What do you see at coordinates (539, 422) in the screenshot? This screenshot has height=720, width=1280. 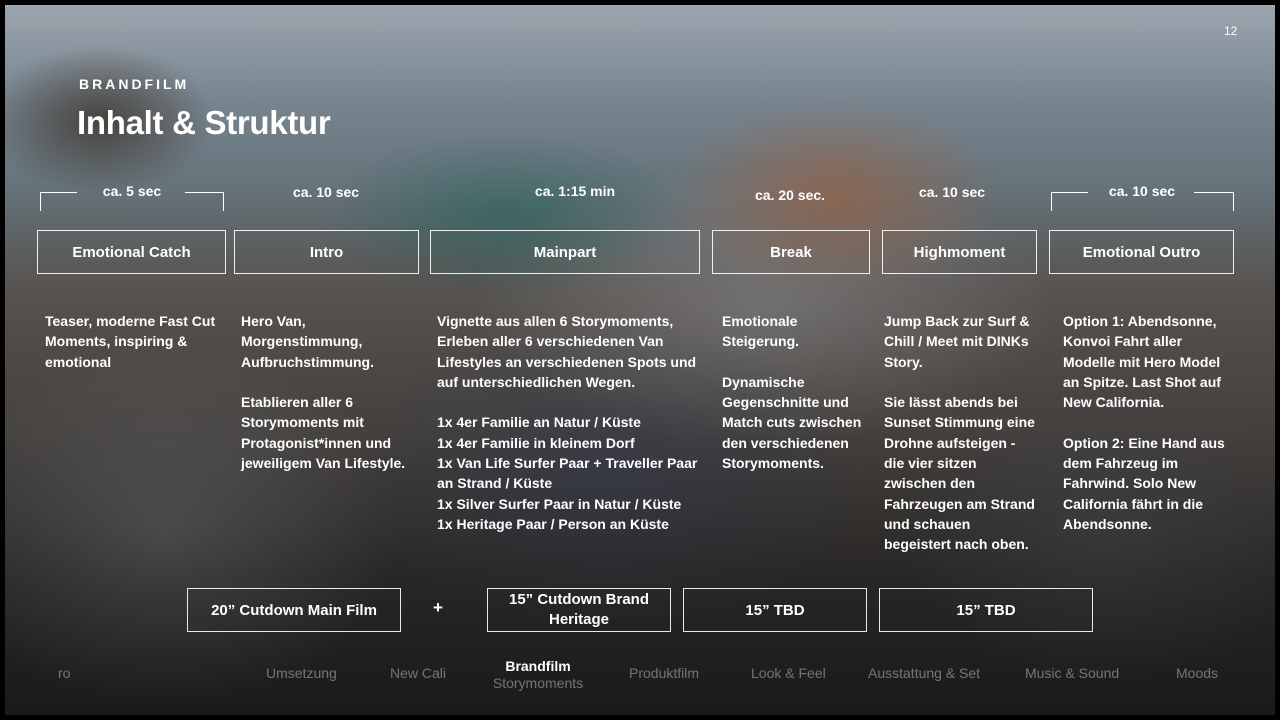 I see `storymoment-line: 1x 4er Familie an Natur / Küste` at bounding box center [539, 422].